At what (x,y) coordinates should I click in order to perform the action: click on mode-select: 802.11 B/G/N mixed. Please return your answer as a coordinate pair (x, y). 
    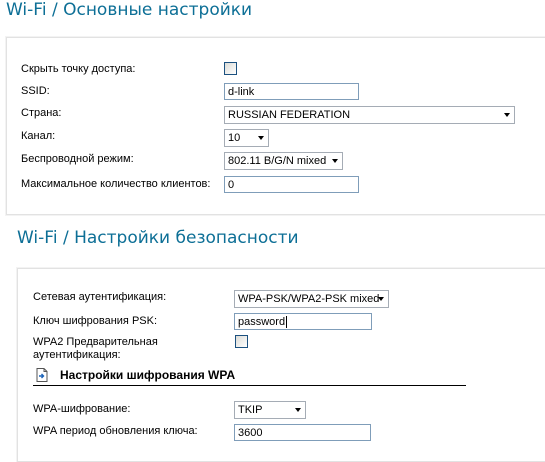
    Looking at the image, I should click on (283, 161).